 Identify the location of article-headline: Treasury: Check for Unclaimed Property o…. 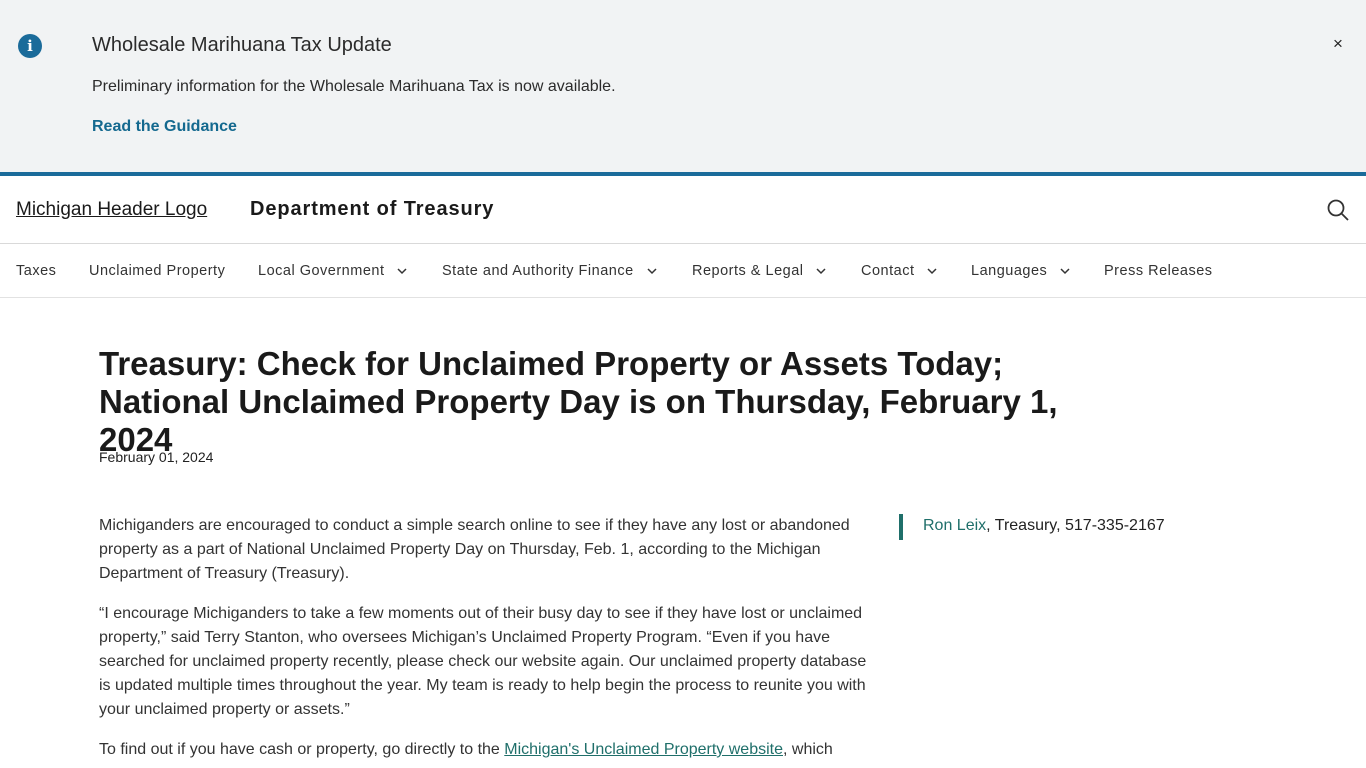
(578, 401).